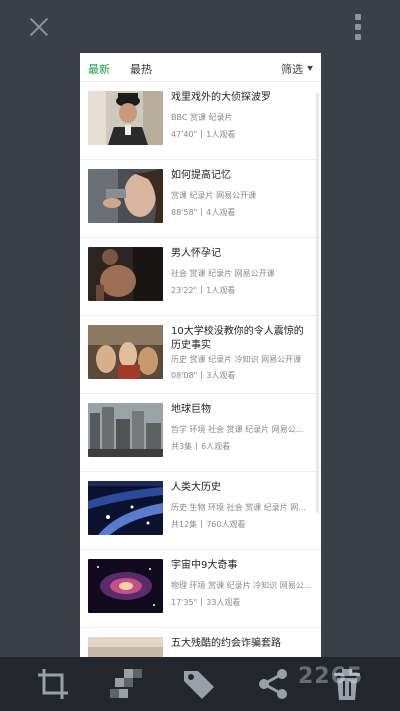  I want to click on item-title: 戏里戏外的大侦探波罗, so click(221, 97).